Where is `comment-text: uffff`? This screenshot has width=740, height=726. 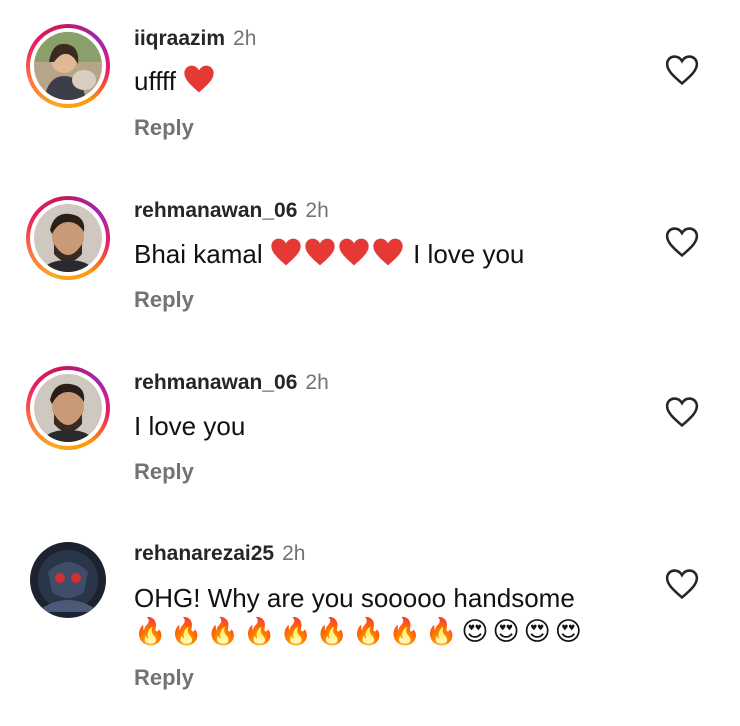 comment-text: uffff is located at coordinates (175, 81).